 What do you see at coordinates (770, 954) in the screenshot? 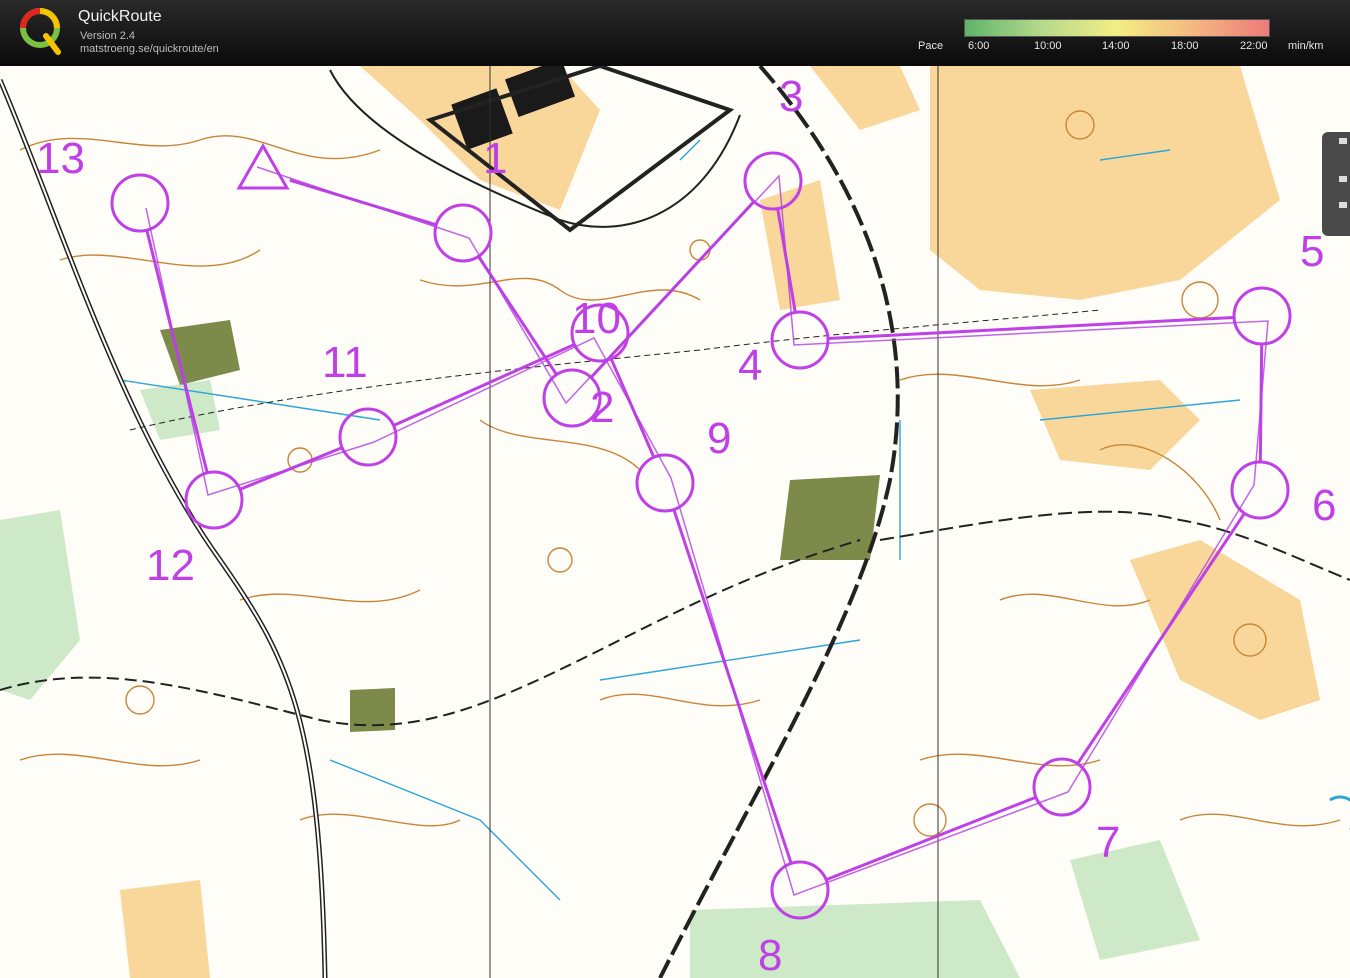
I see `control-number-8: 8` at bounding box center [770, 954].